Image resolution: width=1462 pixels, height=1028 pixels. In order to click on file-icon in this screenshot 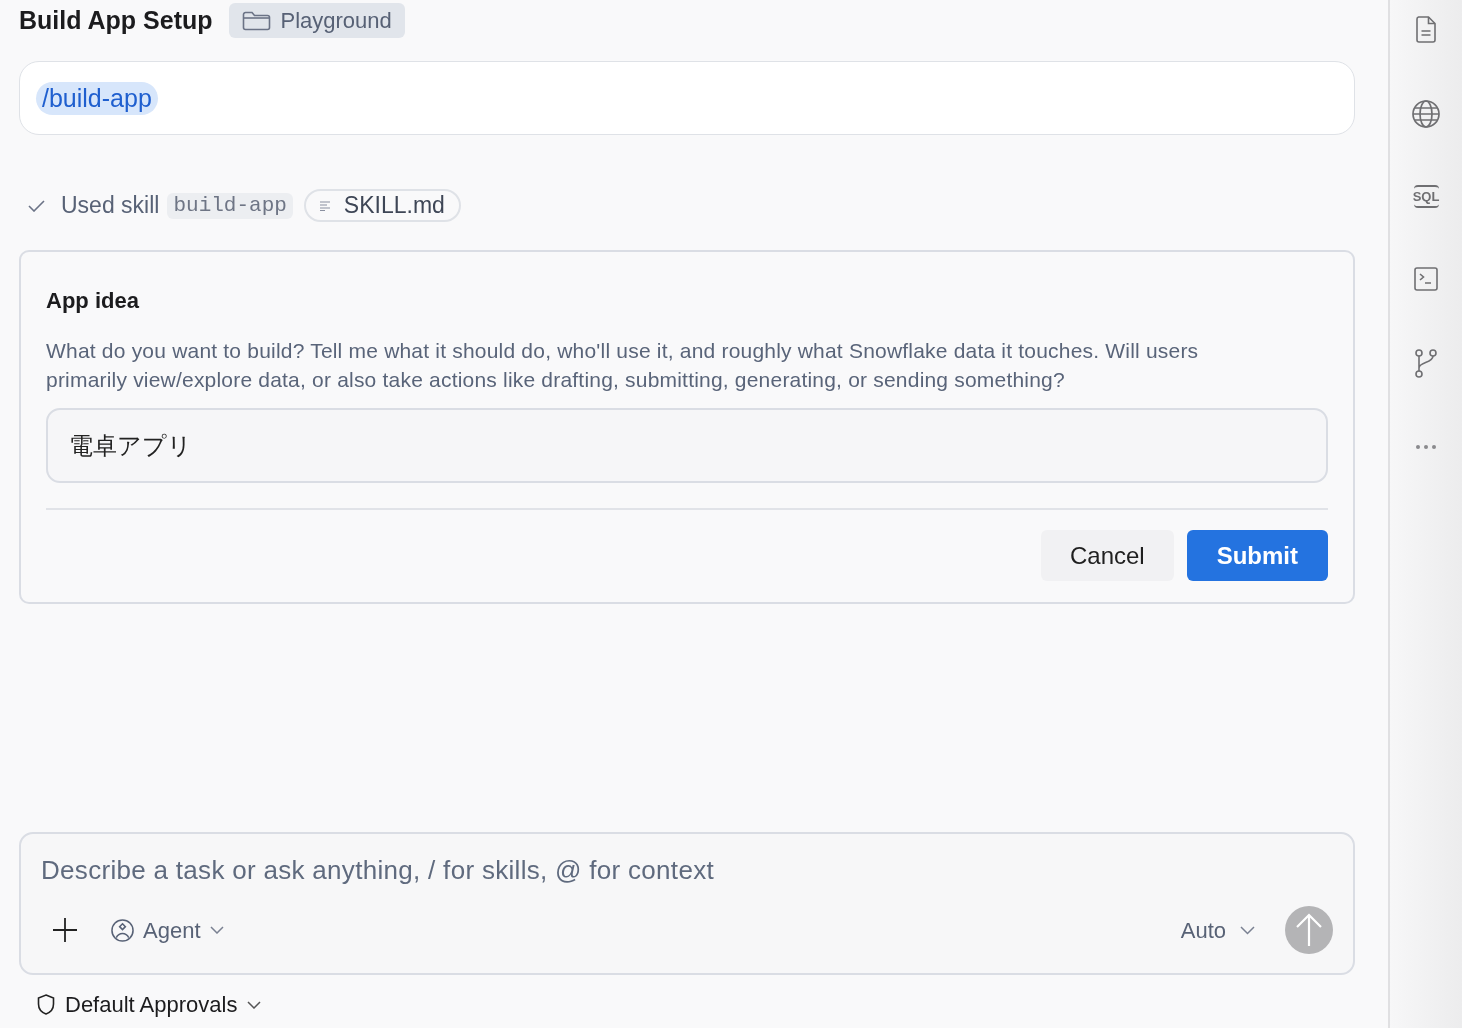, I will do `click(1426, 29)`.